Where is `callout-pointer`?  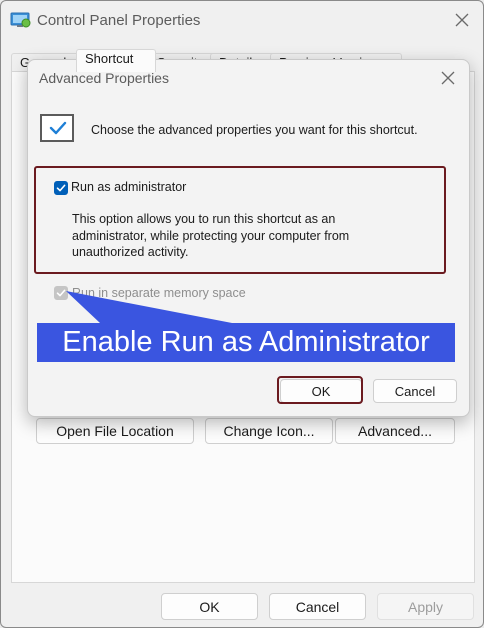
callout-pointer is located at coordinates (149, 307).